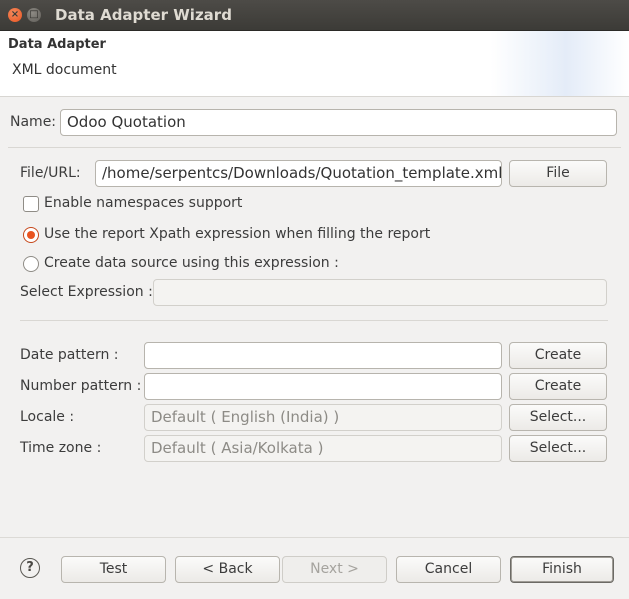 Image resolution: width=629 pixels, height=599 pixels. I want to click on date-pattern-label: Date pattern :, so click(69, 355).